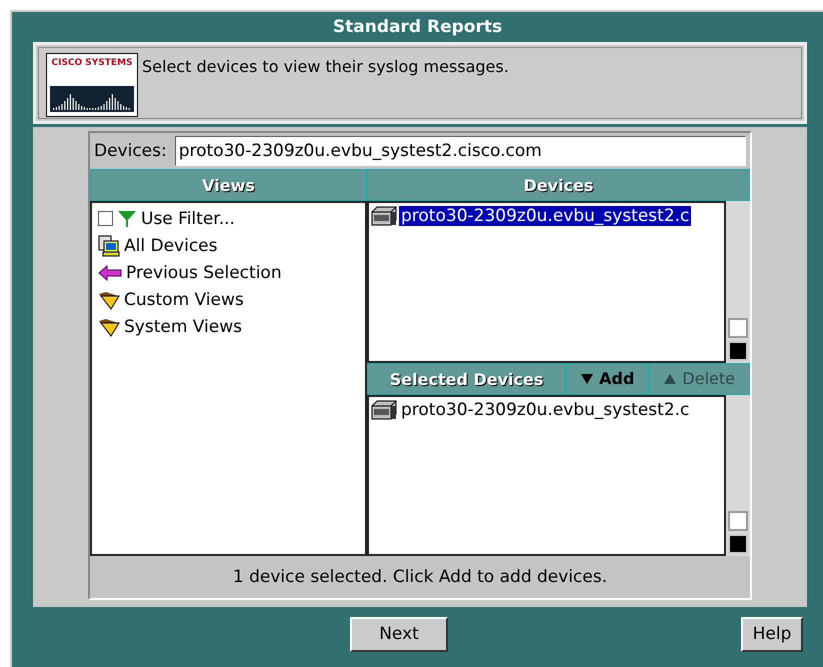  I want to click on down-triangle-icon, so click(587, 379).